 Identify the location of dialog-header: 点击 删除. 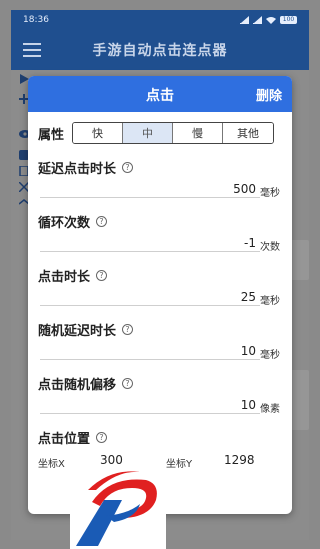
(160, 94).